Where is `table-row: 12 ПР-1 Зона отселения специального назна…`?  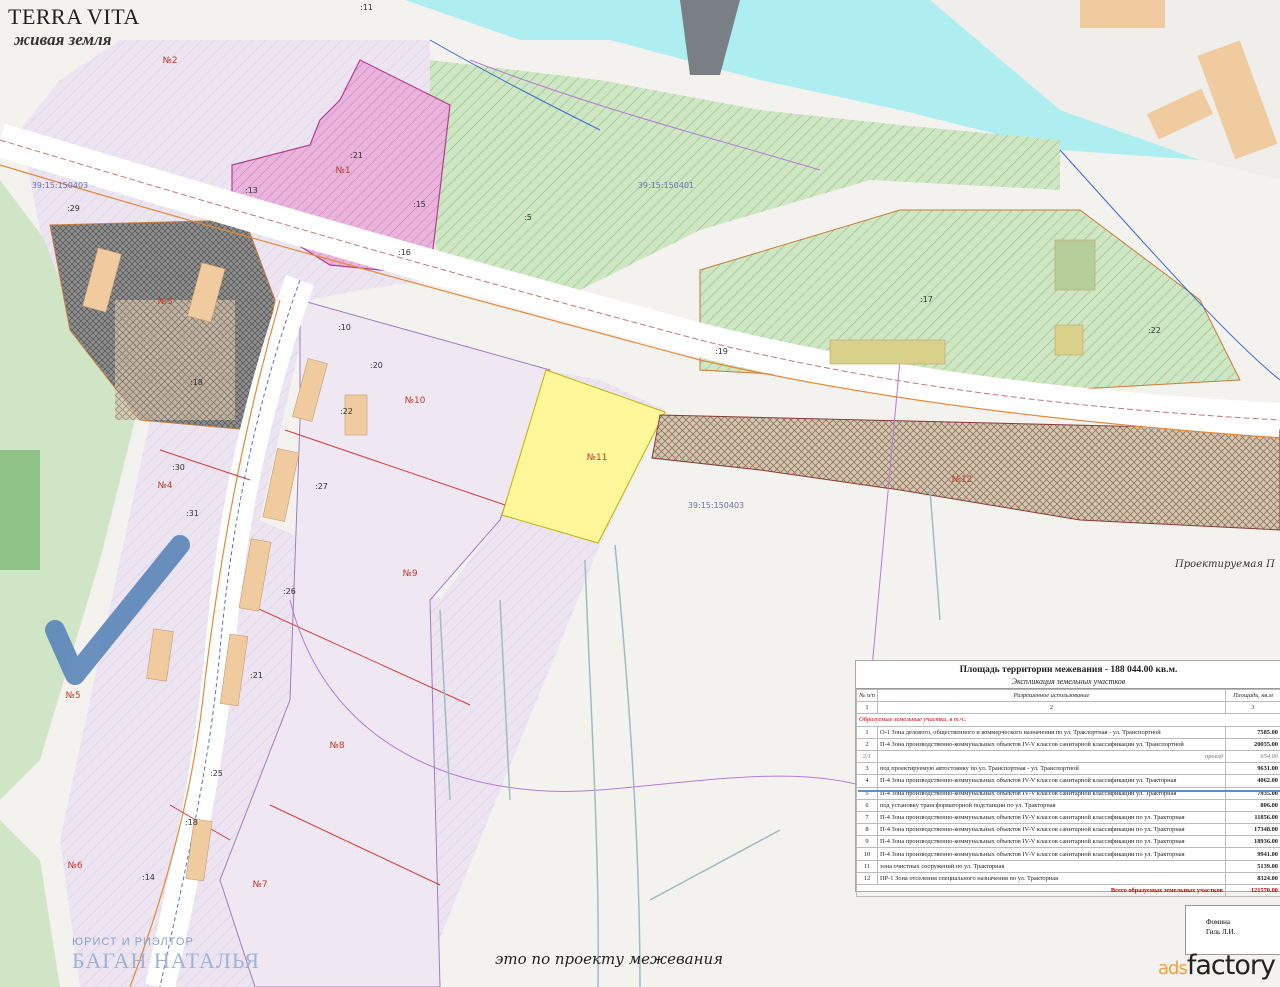 table-row: 12 ПР-1 Зона отселения специального назна… is located at coordinates (1068, 878).